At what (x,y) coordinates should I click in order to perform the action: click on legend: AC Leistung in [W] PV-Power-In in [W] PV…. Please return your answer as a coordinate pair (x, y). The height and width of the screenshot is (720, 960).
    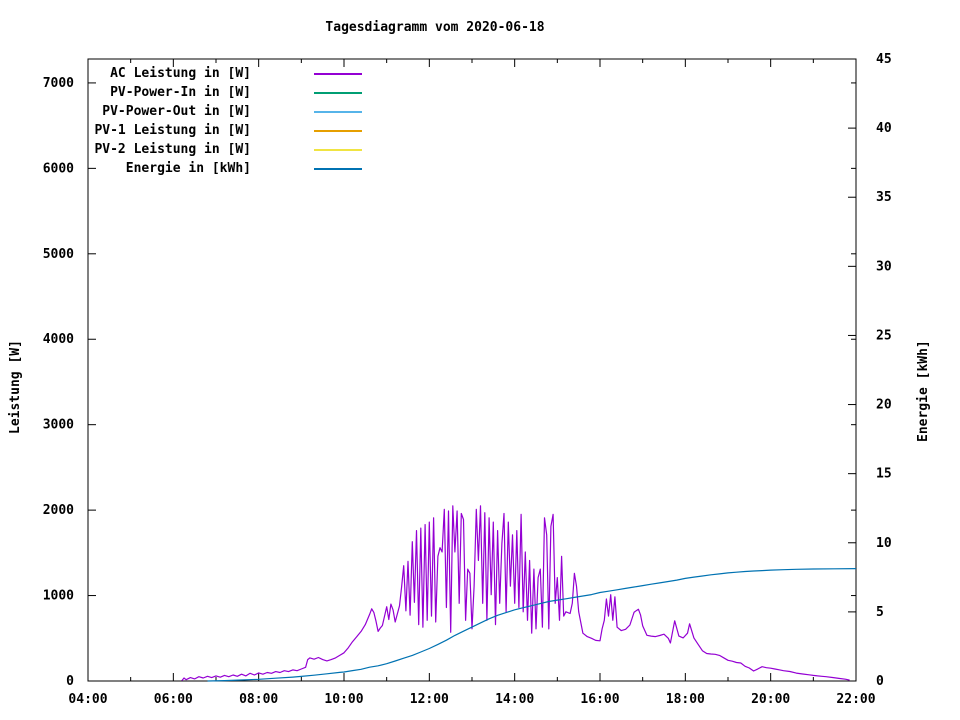
    Looking at the image, I should click on (240, 121).